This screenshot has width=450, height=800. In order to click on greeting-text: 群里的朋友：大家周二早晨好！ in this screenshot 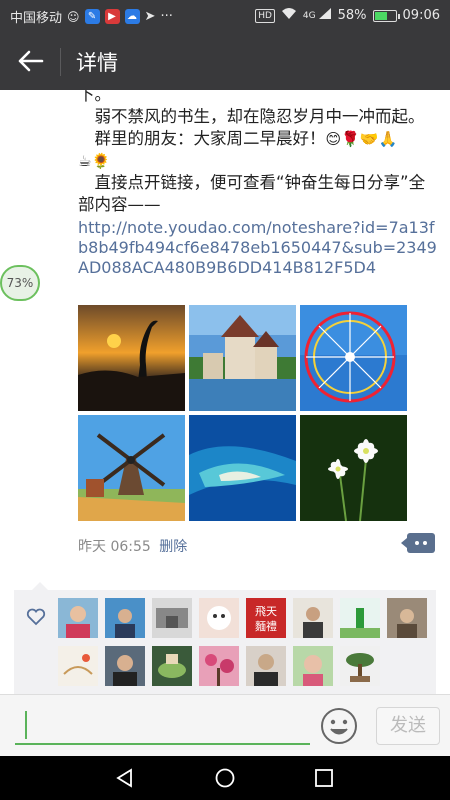, I will do `click(202, 138)`.